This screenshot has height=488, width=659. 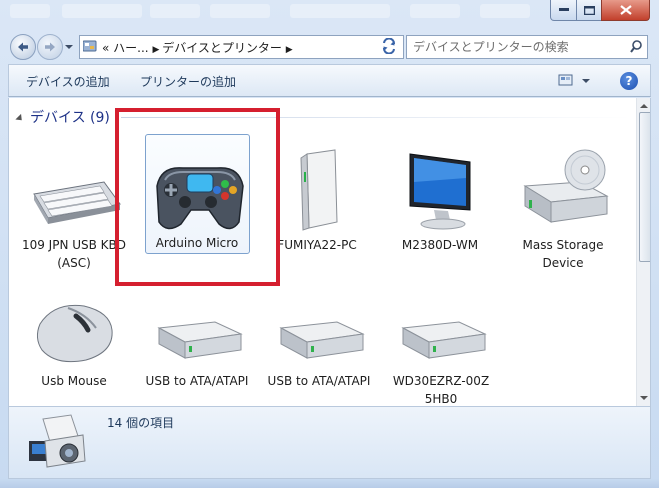 What do you see at coordinates (644, 106) in the screenshot?
I see `scroll-up-icon` at bounding box center [644, 106].